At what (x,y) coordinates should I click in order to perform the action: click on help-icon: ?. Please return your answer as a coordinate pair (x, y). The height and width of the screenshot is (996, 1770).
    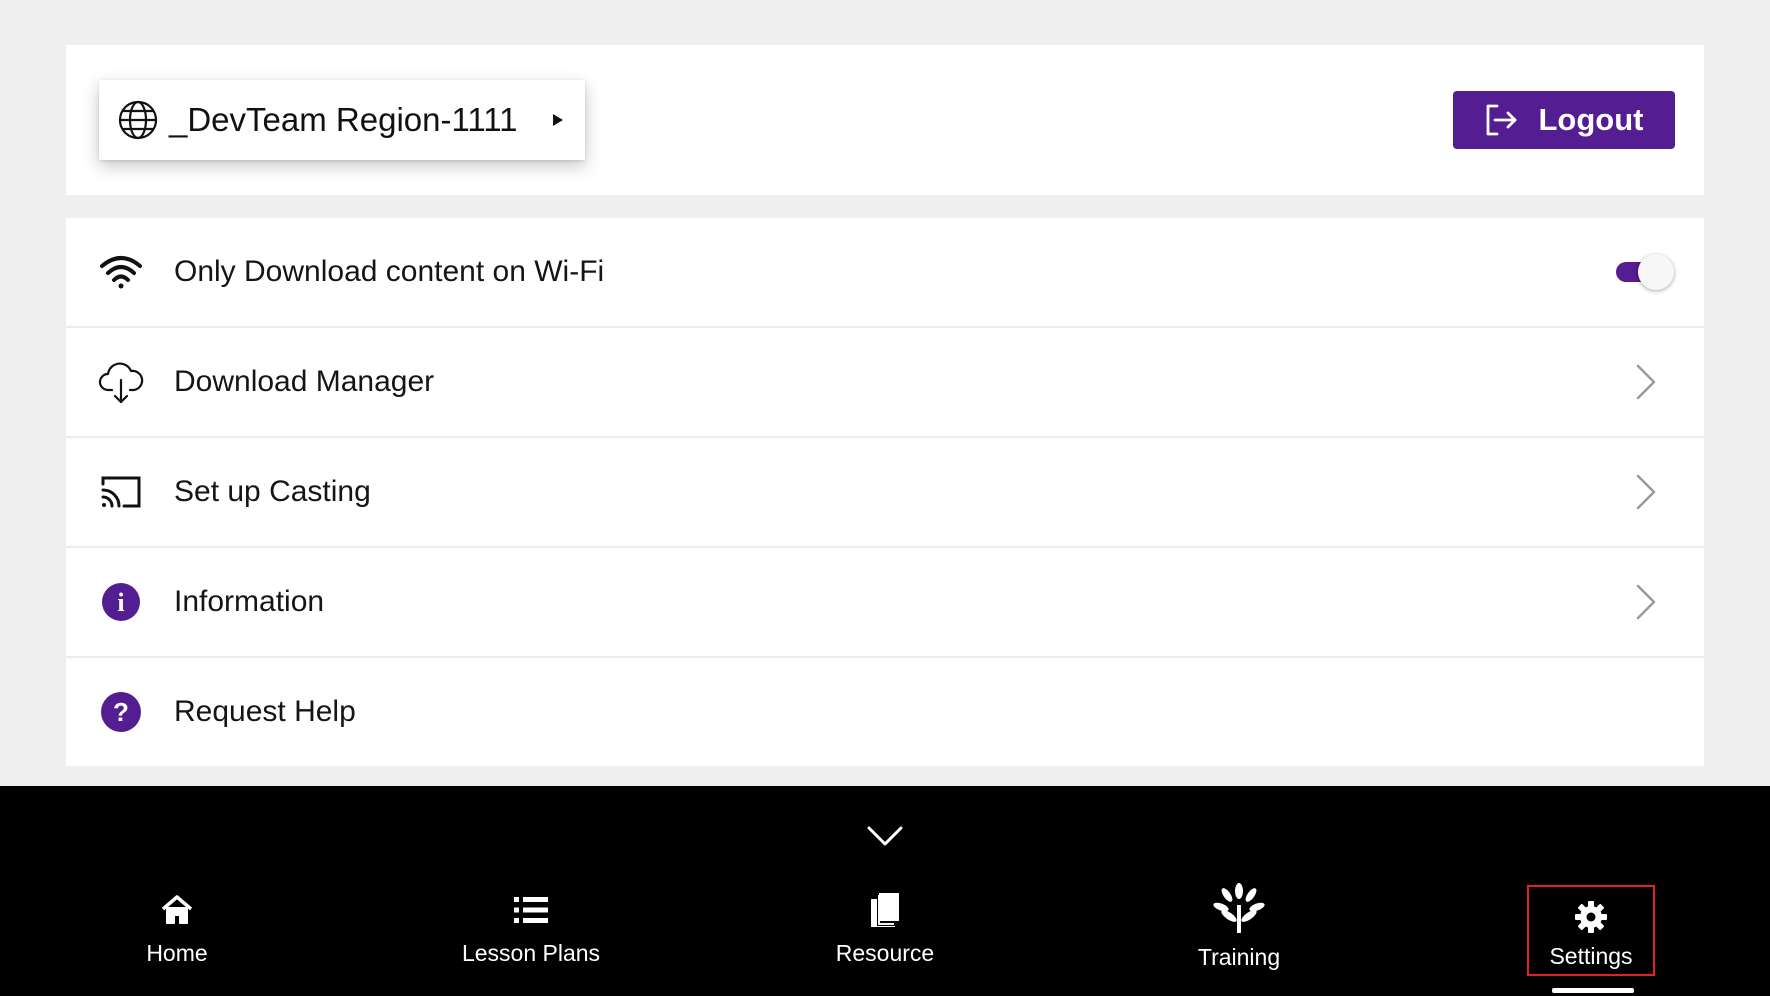
    Looking at the image, I should click on (121, 712).